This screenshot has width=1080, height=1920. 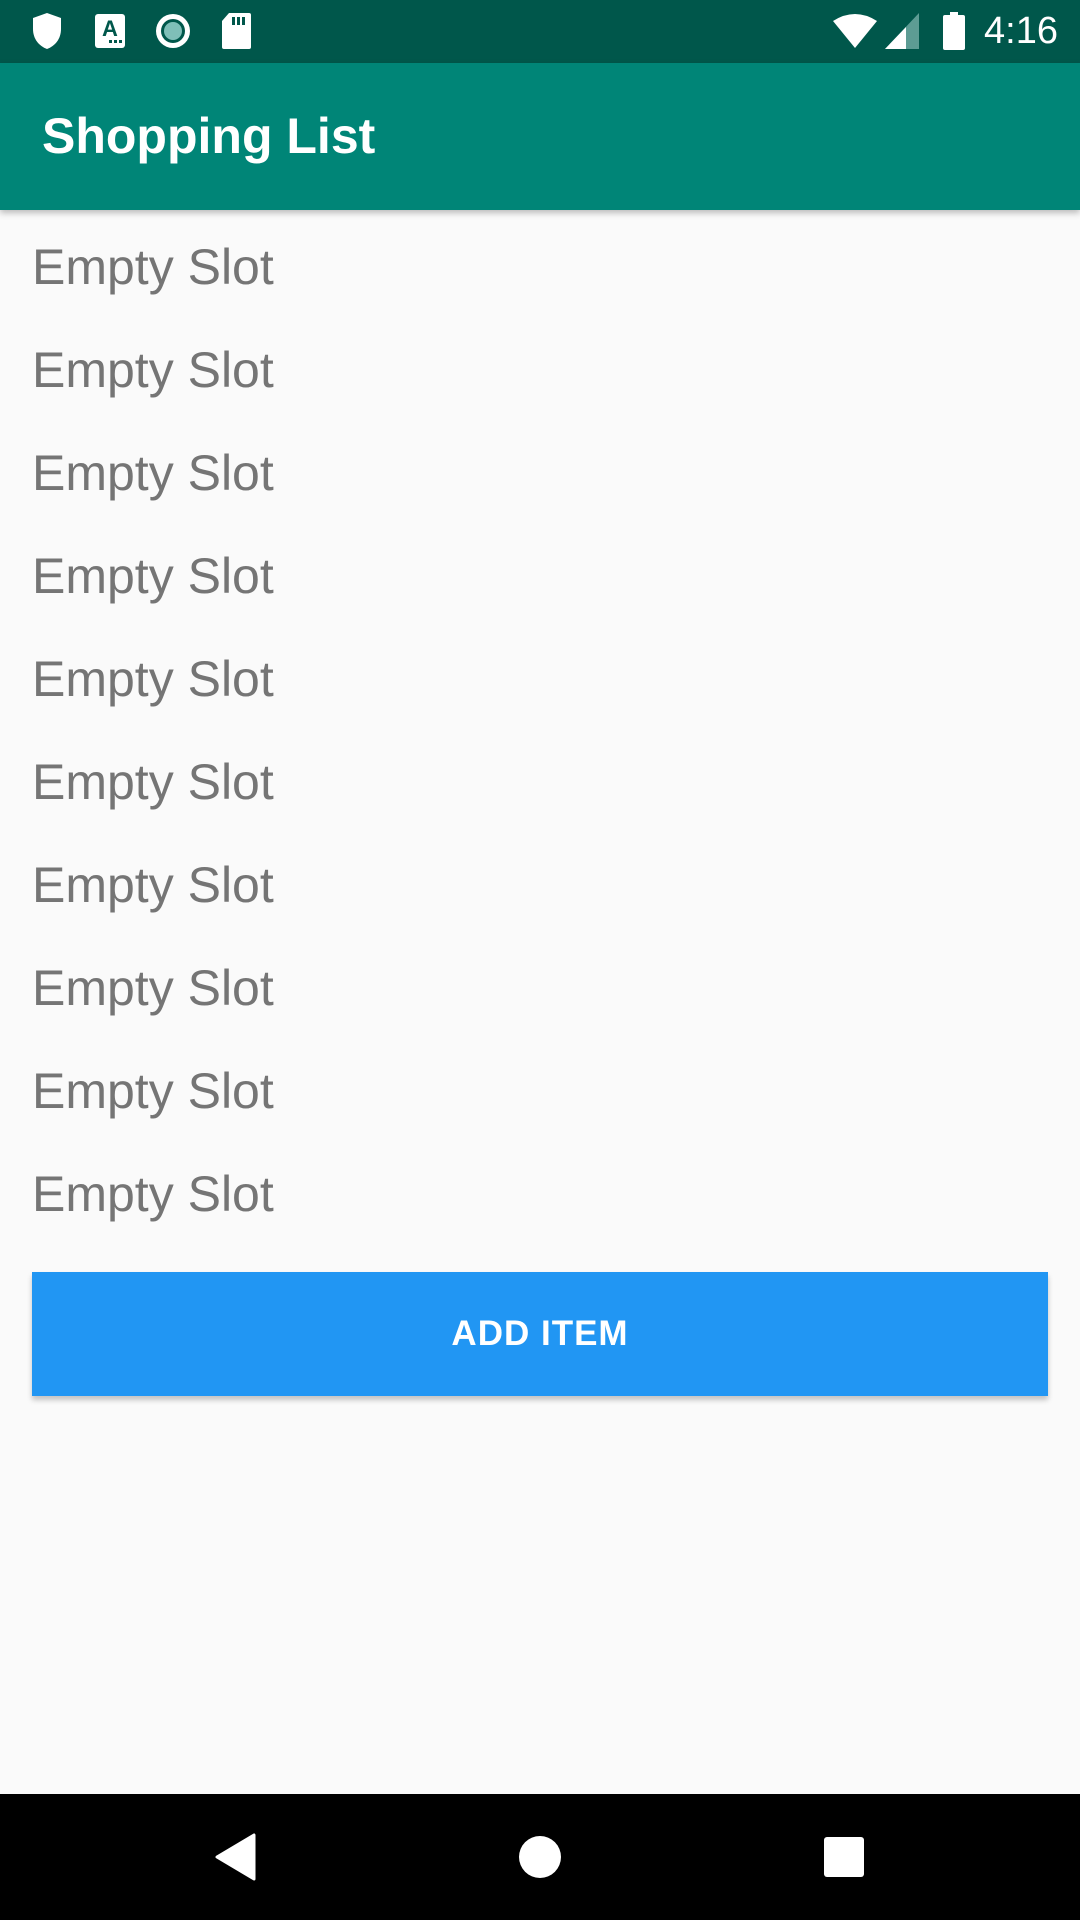 I want to click on navigation-bar, so click(x=540, y=1857).